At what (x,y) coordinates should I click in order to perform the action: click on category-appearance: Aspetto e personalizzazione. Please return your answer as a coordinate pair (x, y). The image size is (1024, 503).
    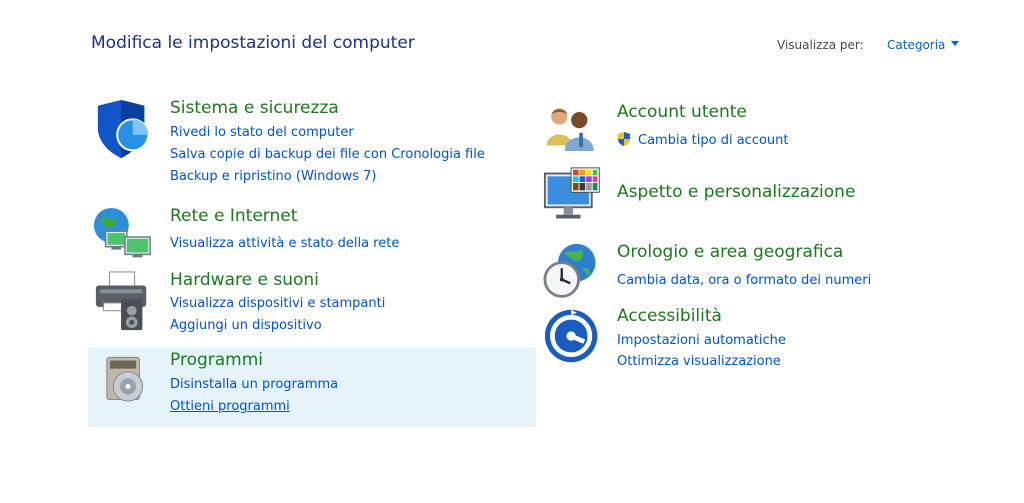
    Looking at the image, I should click on (763, 198).